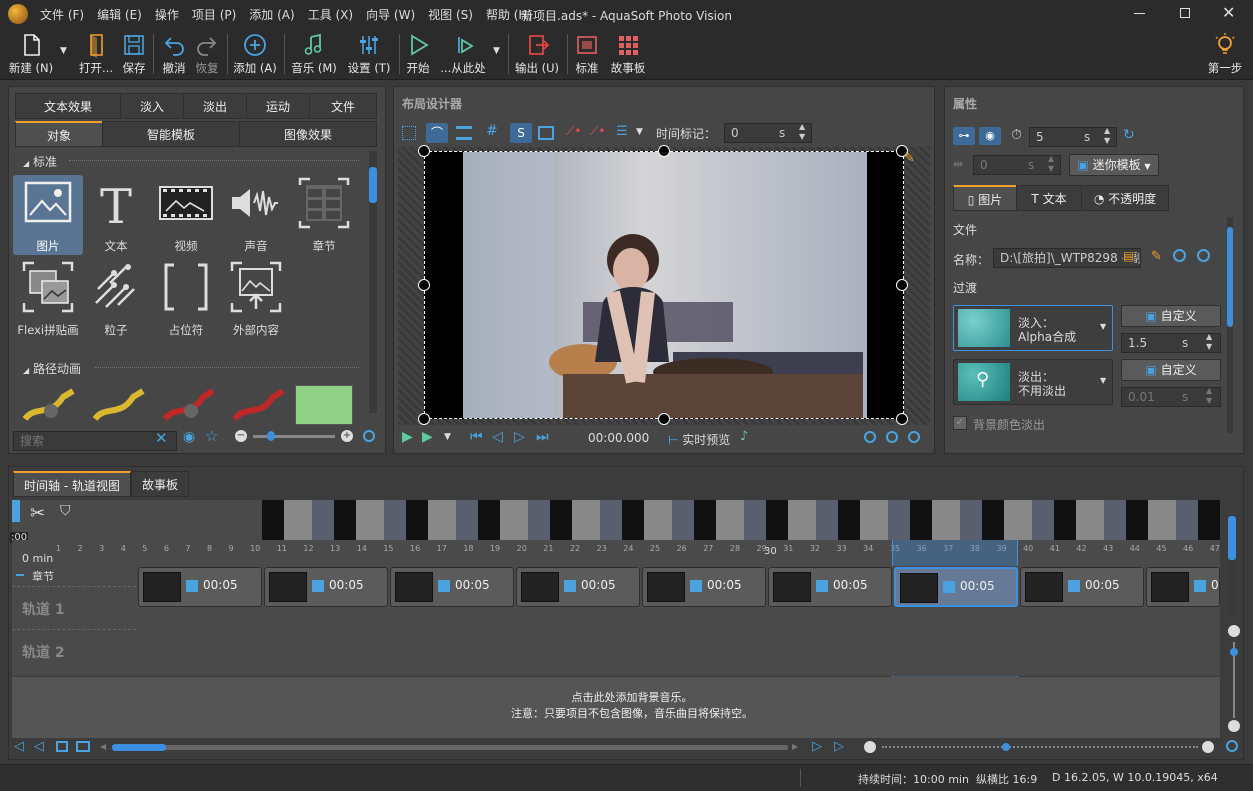  Describe the element at coordinates (892, 437) in the screenshot. I see `preview-zoom-fit-icon` at that location.